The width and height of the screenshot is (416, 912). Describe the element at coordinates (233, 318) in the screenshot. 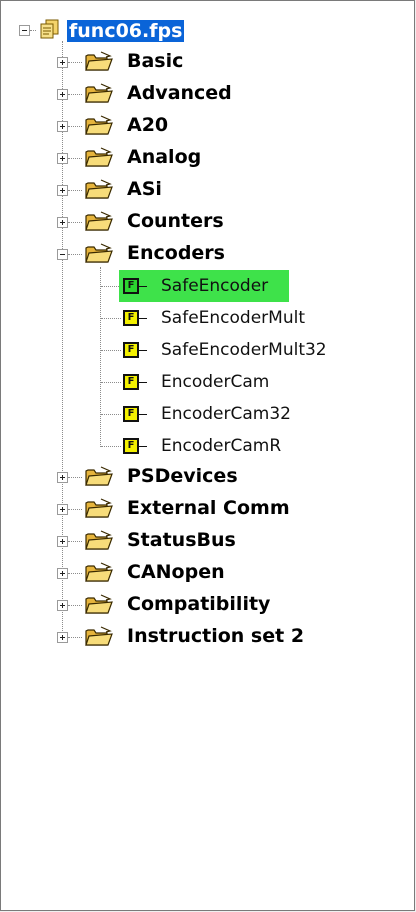

I see `encoder-item-label: SafeEncoderMult` at that location.